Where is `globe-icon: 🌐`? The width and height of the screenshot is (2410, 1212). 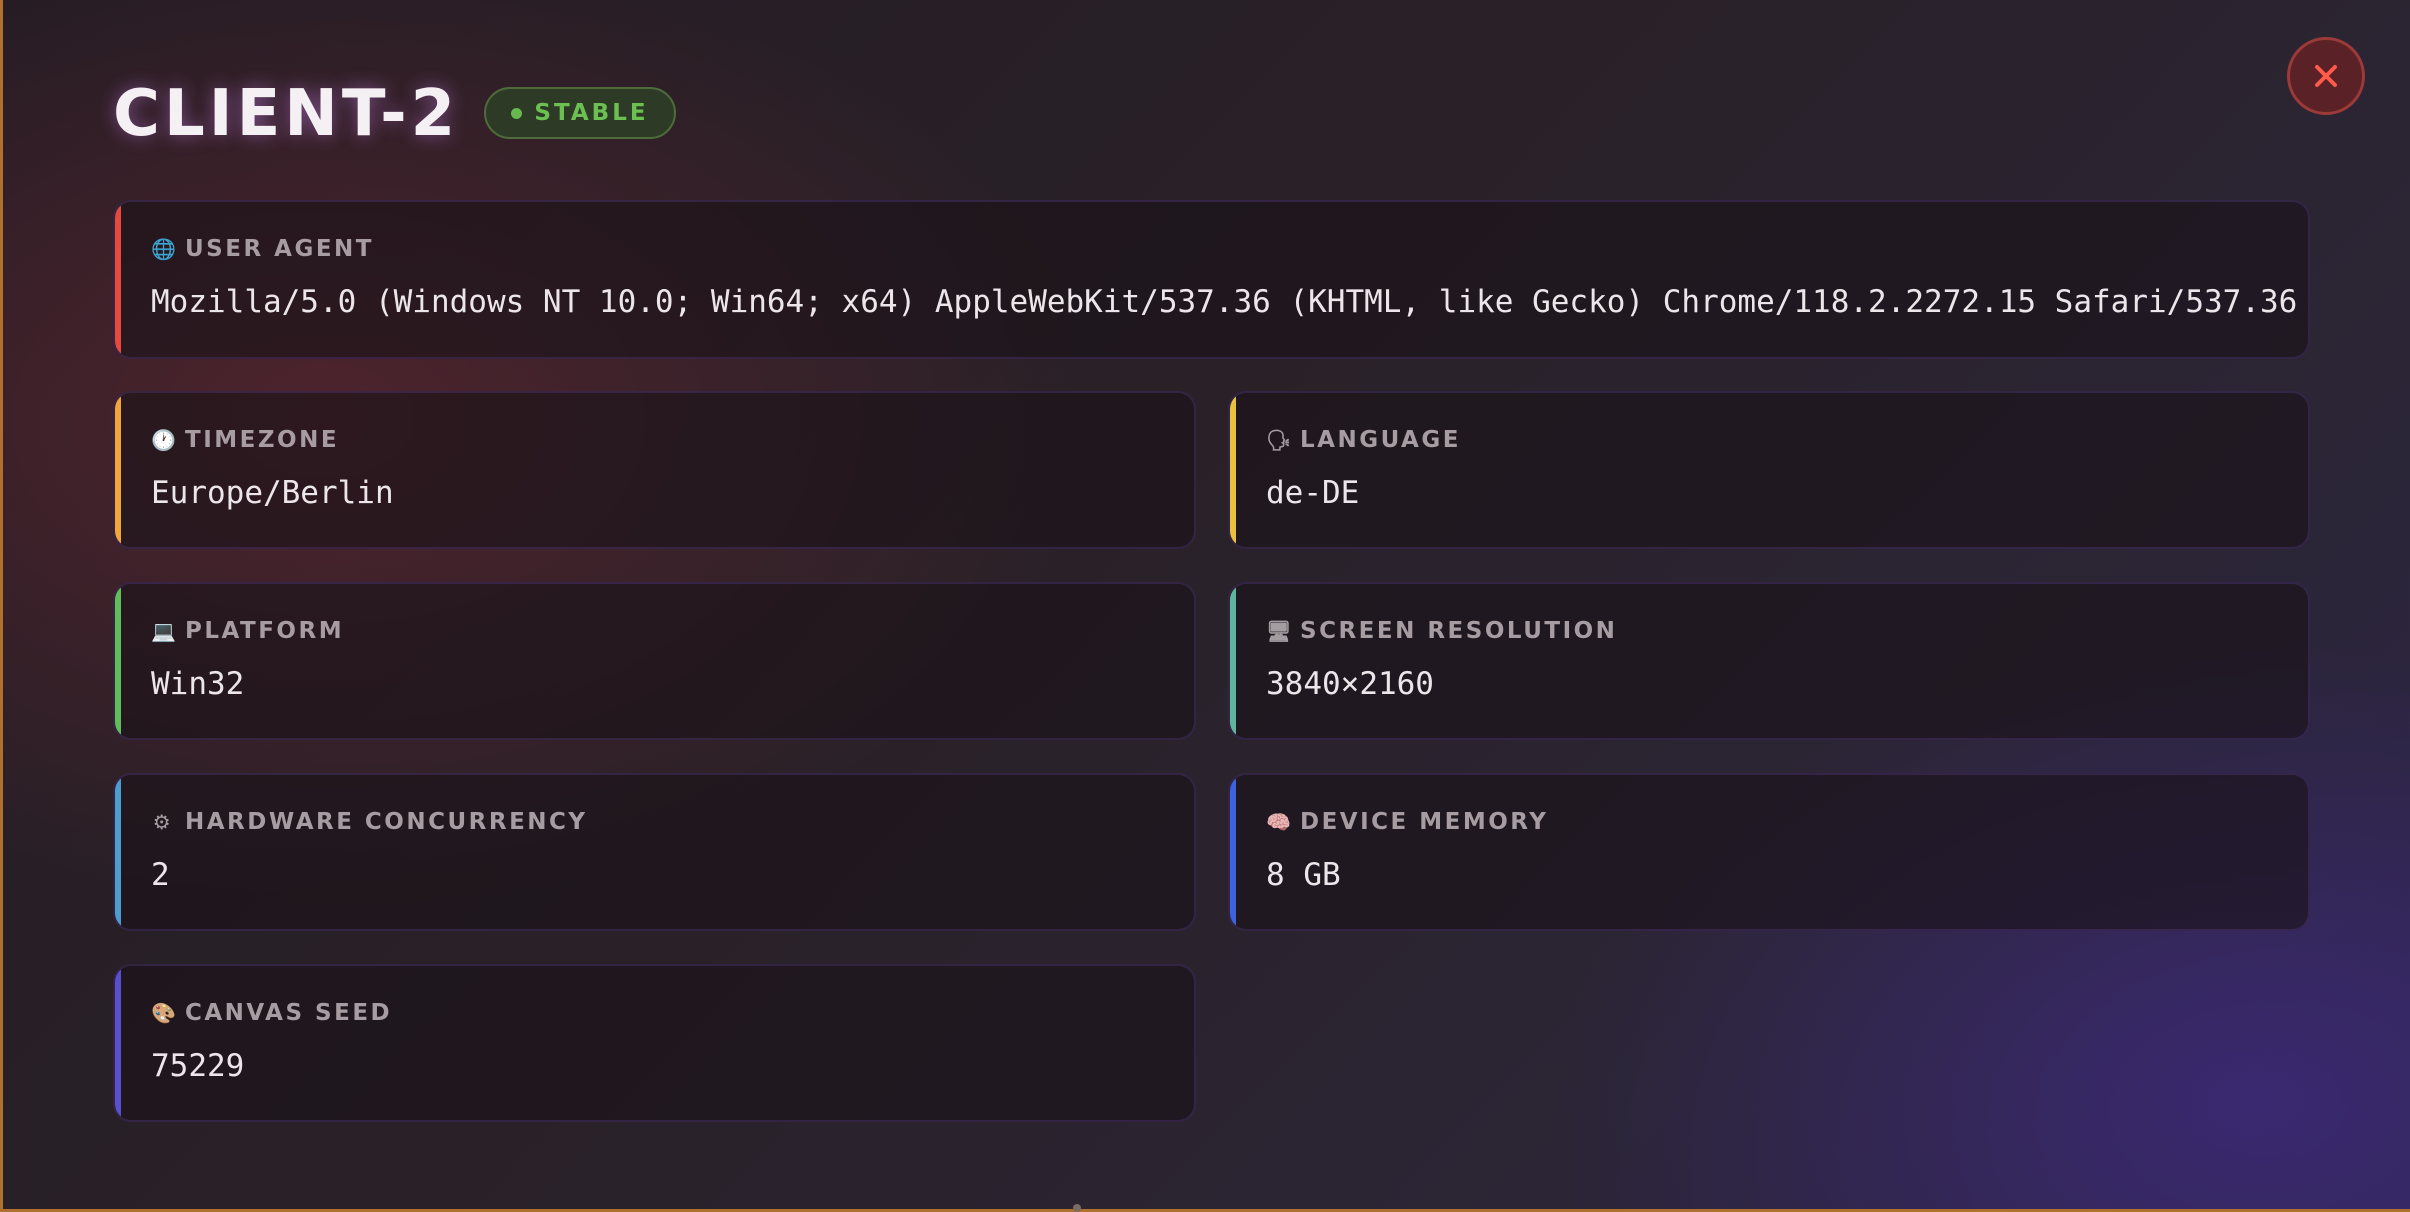
globe-icon: 🌐 is located at coordinates (165, 249).